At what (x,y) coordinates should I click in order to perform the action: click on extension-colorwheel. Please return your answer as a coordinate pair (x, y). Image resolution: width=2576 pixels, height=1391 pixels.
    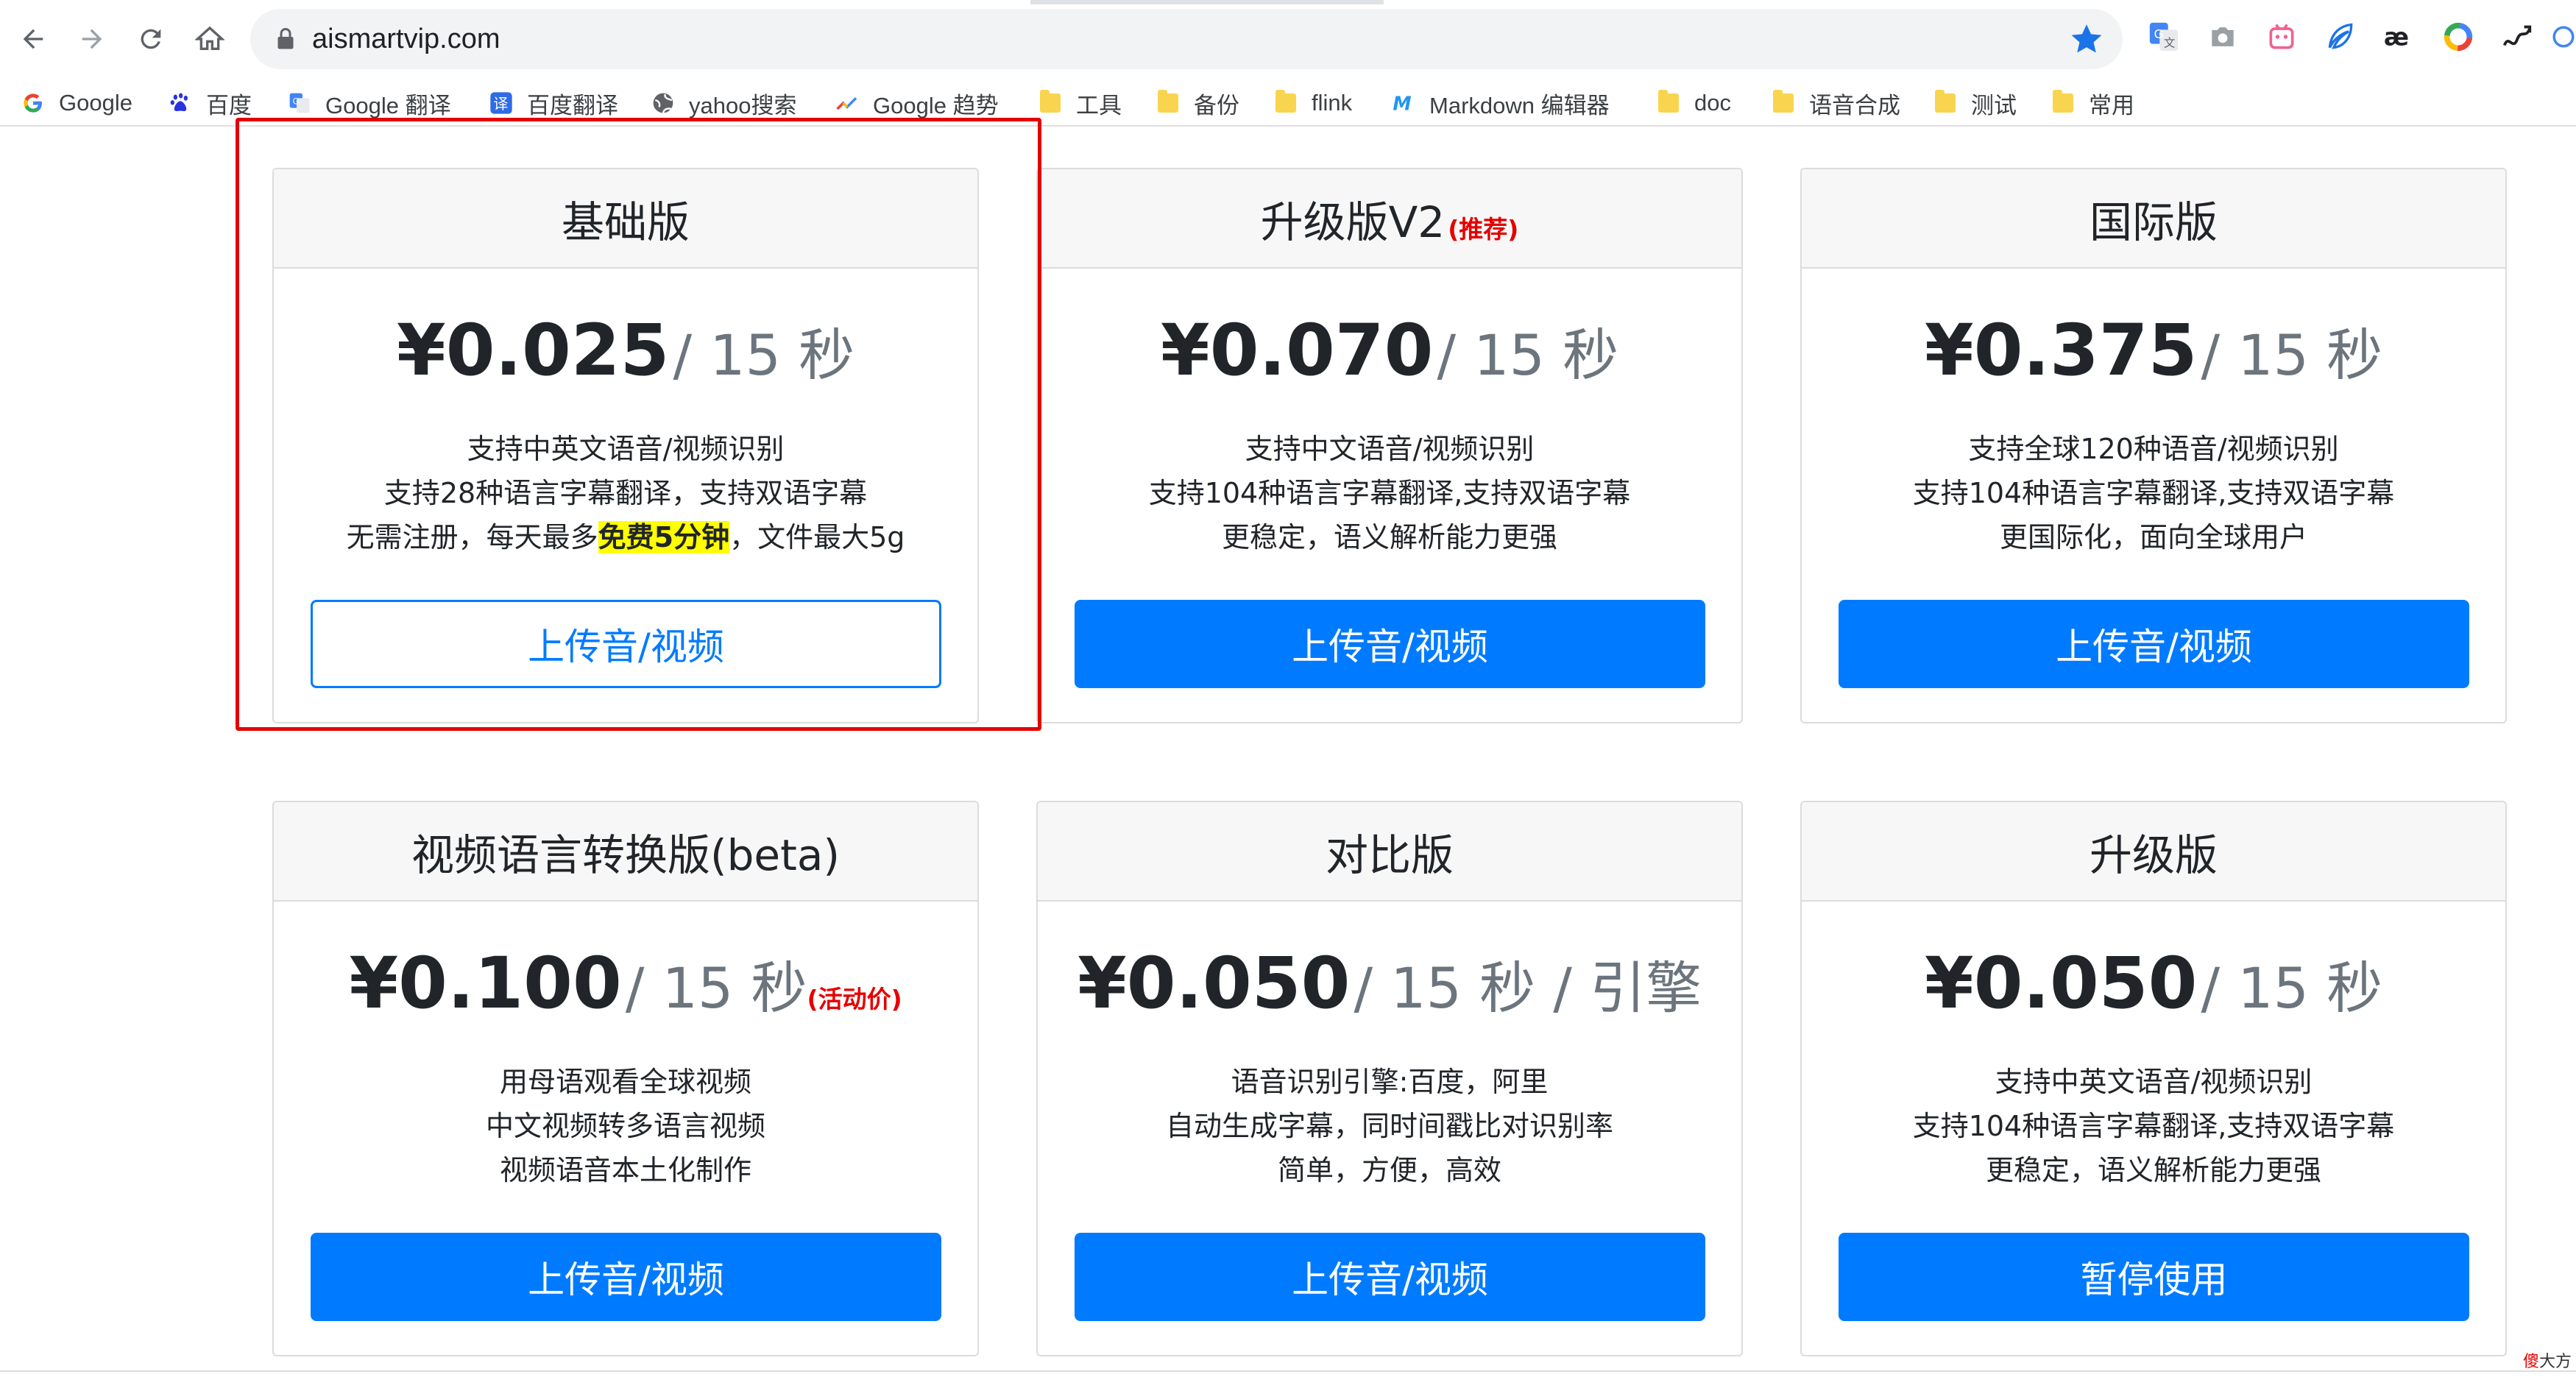
    Looking at the image, I should click on (2458, 36).